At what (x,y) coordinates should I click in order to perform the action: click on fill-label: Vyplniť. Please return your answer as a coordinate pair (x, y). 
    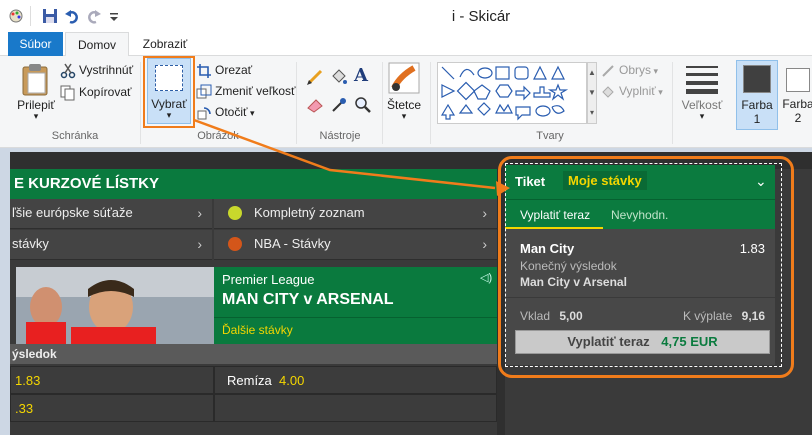
    Looking at the image, I should click on (637, 91).